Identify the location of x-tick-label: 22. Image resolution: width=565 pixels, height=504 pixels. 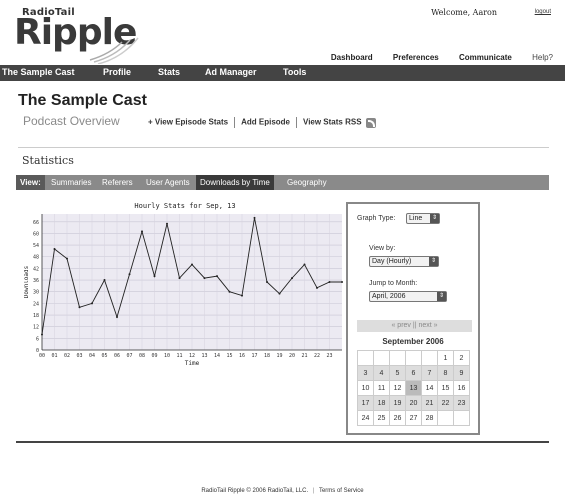
(317, 356).